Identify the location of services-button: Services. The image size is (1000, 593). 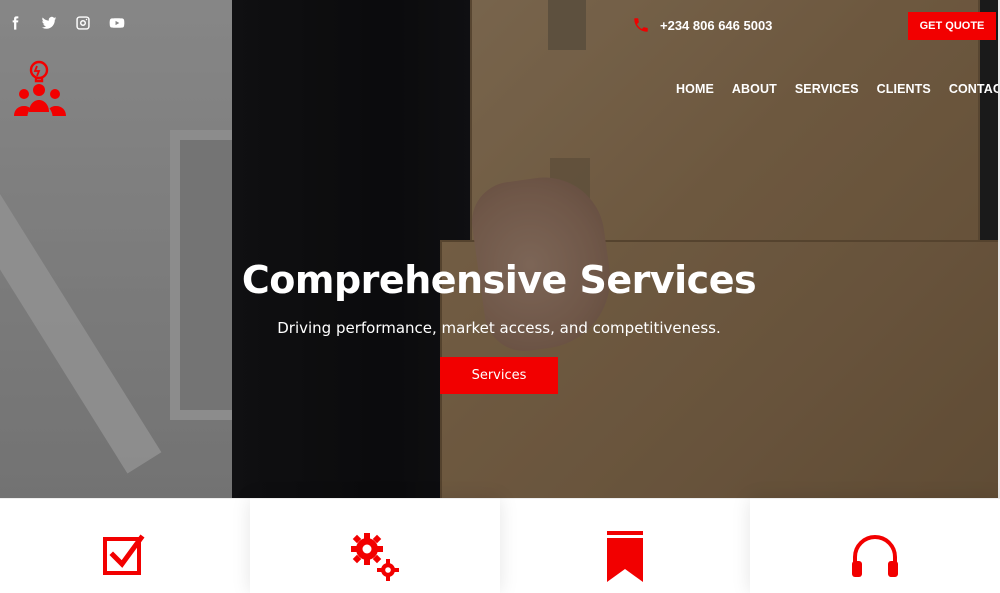
(499, 375).